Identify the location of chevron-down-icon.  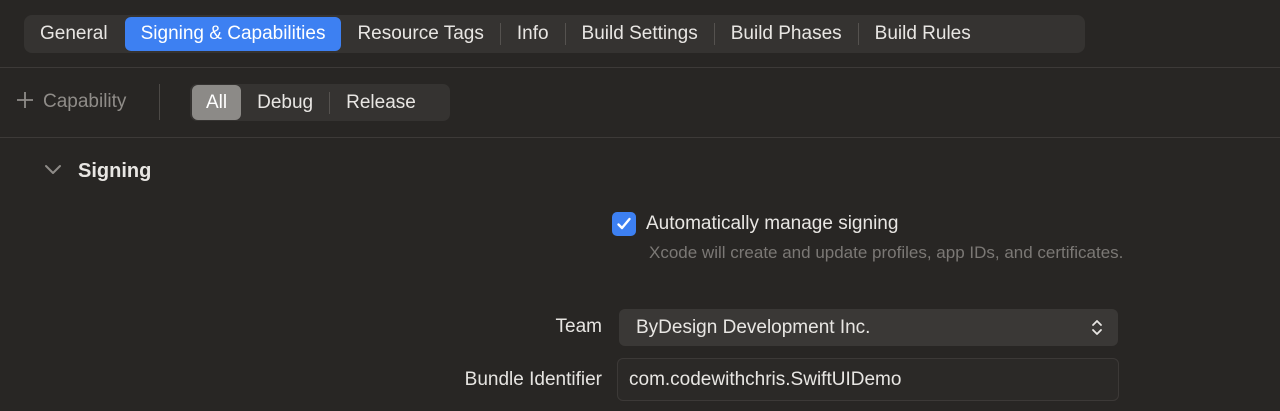
(60, 171).